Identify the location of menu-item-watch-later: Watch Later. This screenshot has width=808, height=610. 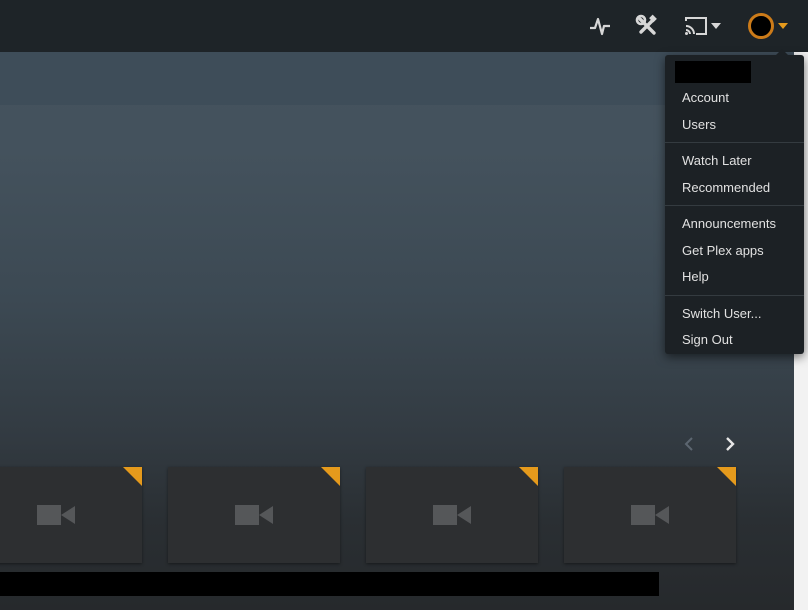
(734, 161).